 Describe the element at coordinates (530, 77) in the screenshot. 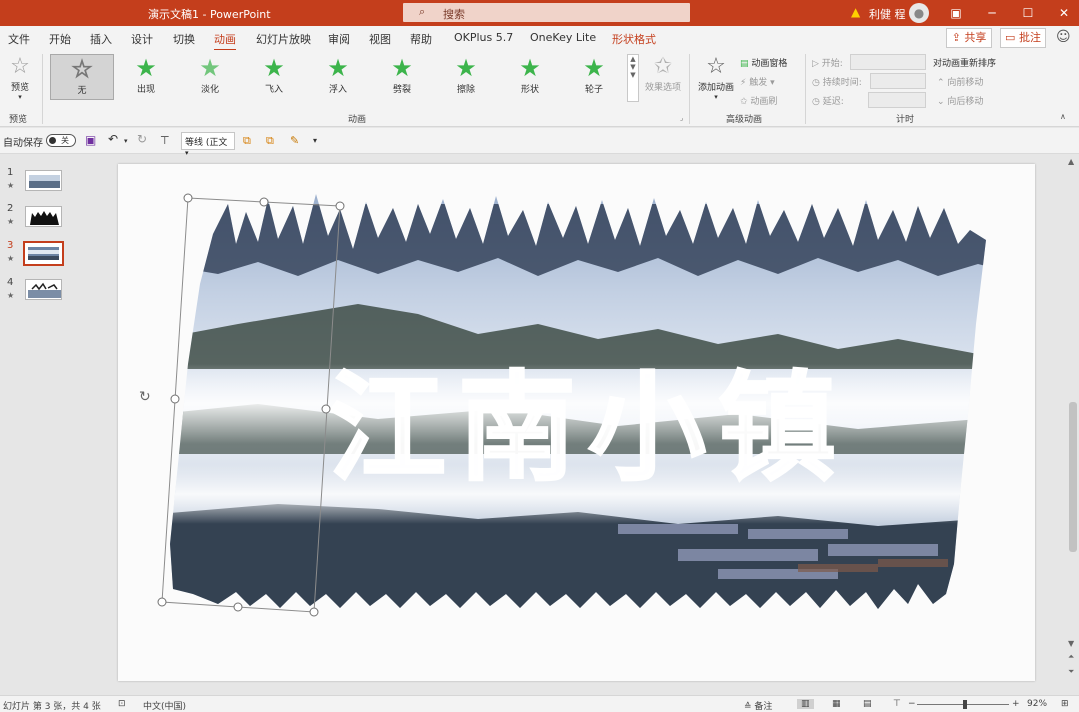

I see `animation-shape: ★ 形状` at that location.